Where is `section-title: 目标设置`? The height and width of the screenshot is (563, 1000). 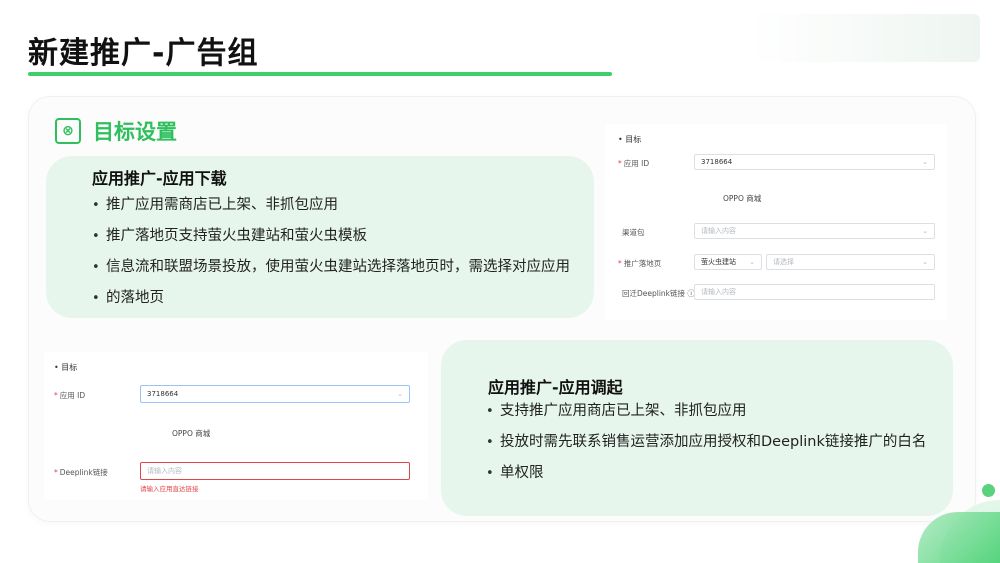
section-title: 目标设置 is located at coordinates (135, 132).